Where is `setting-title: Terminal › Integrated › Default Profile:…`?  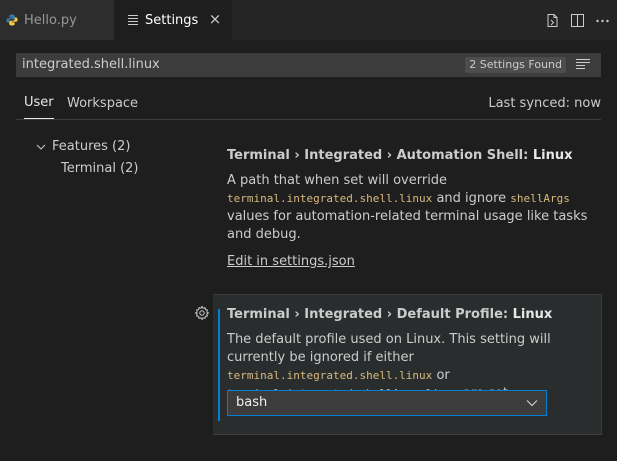 setting-title: Terminal › Integrated › Default Profile:… is located at coordinates (407, 315).